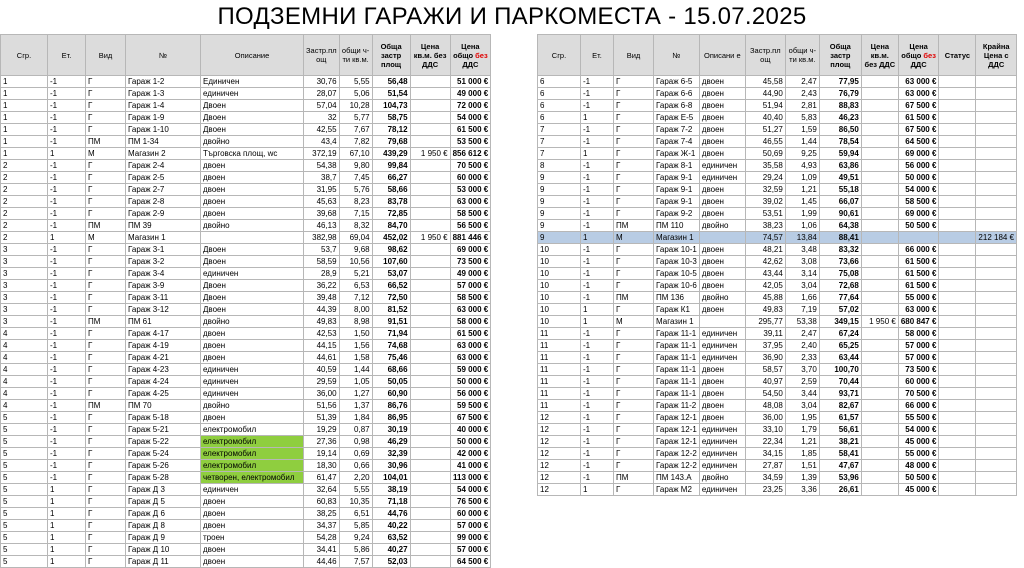 Image resolution: width=1024 pixels, height=568 pixels. Describe the element at coordinates (470, 153) in the screenshot. I see `left-cell: 856 612 €` at that location.